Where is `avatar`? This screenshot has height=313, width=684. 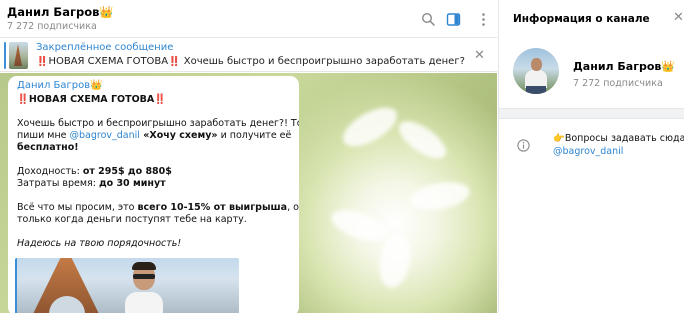
avatar is located at coordinates (536, 71).